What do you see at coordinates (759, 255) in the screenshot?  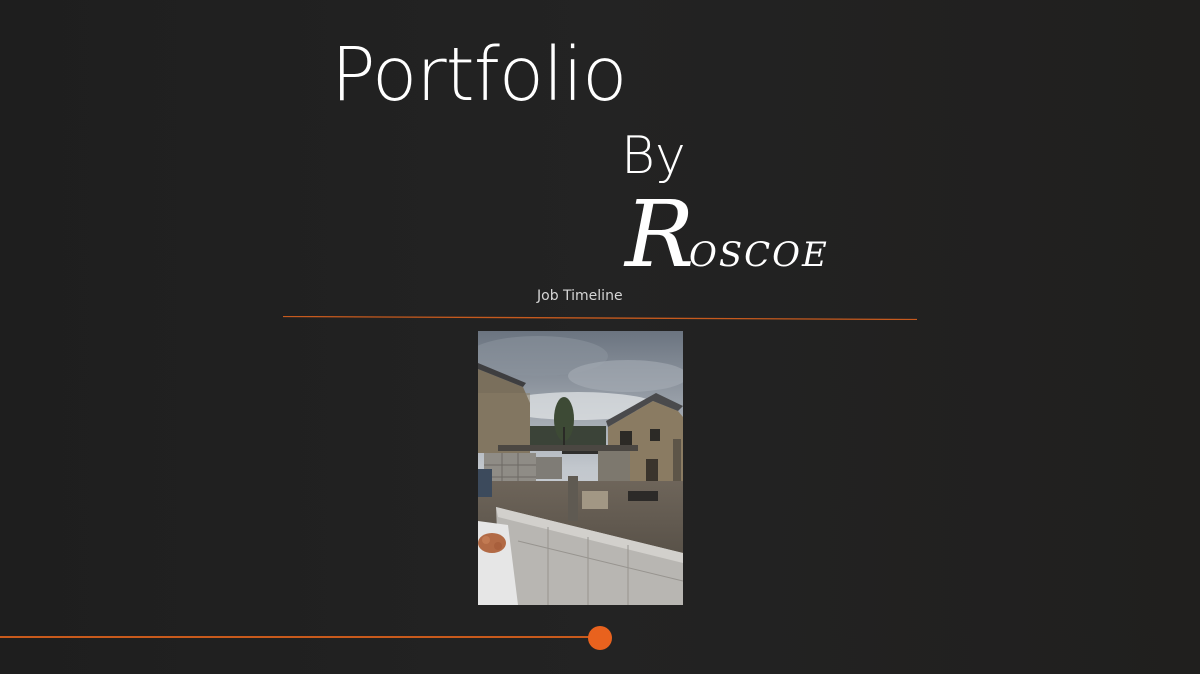 I see `signature-rest: OSCOE` at bounding box center [759, 255].